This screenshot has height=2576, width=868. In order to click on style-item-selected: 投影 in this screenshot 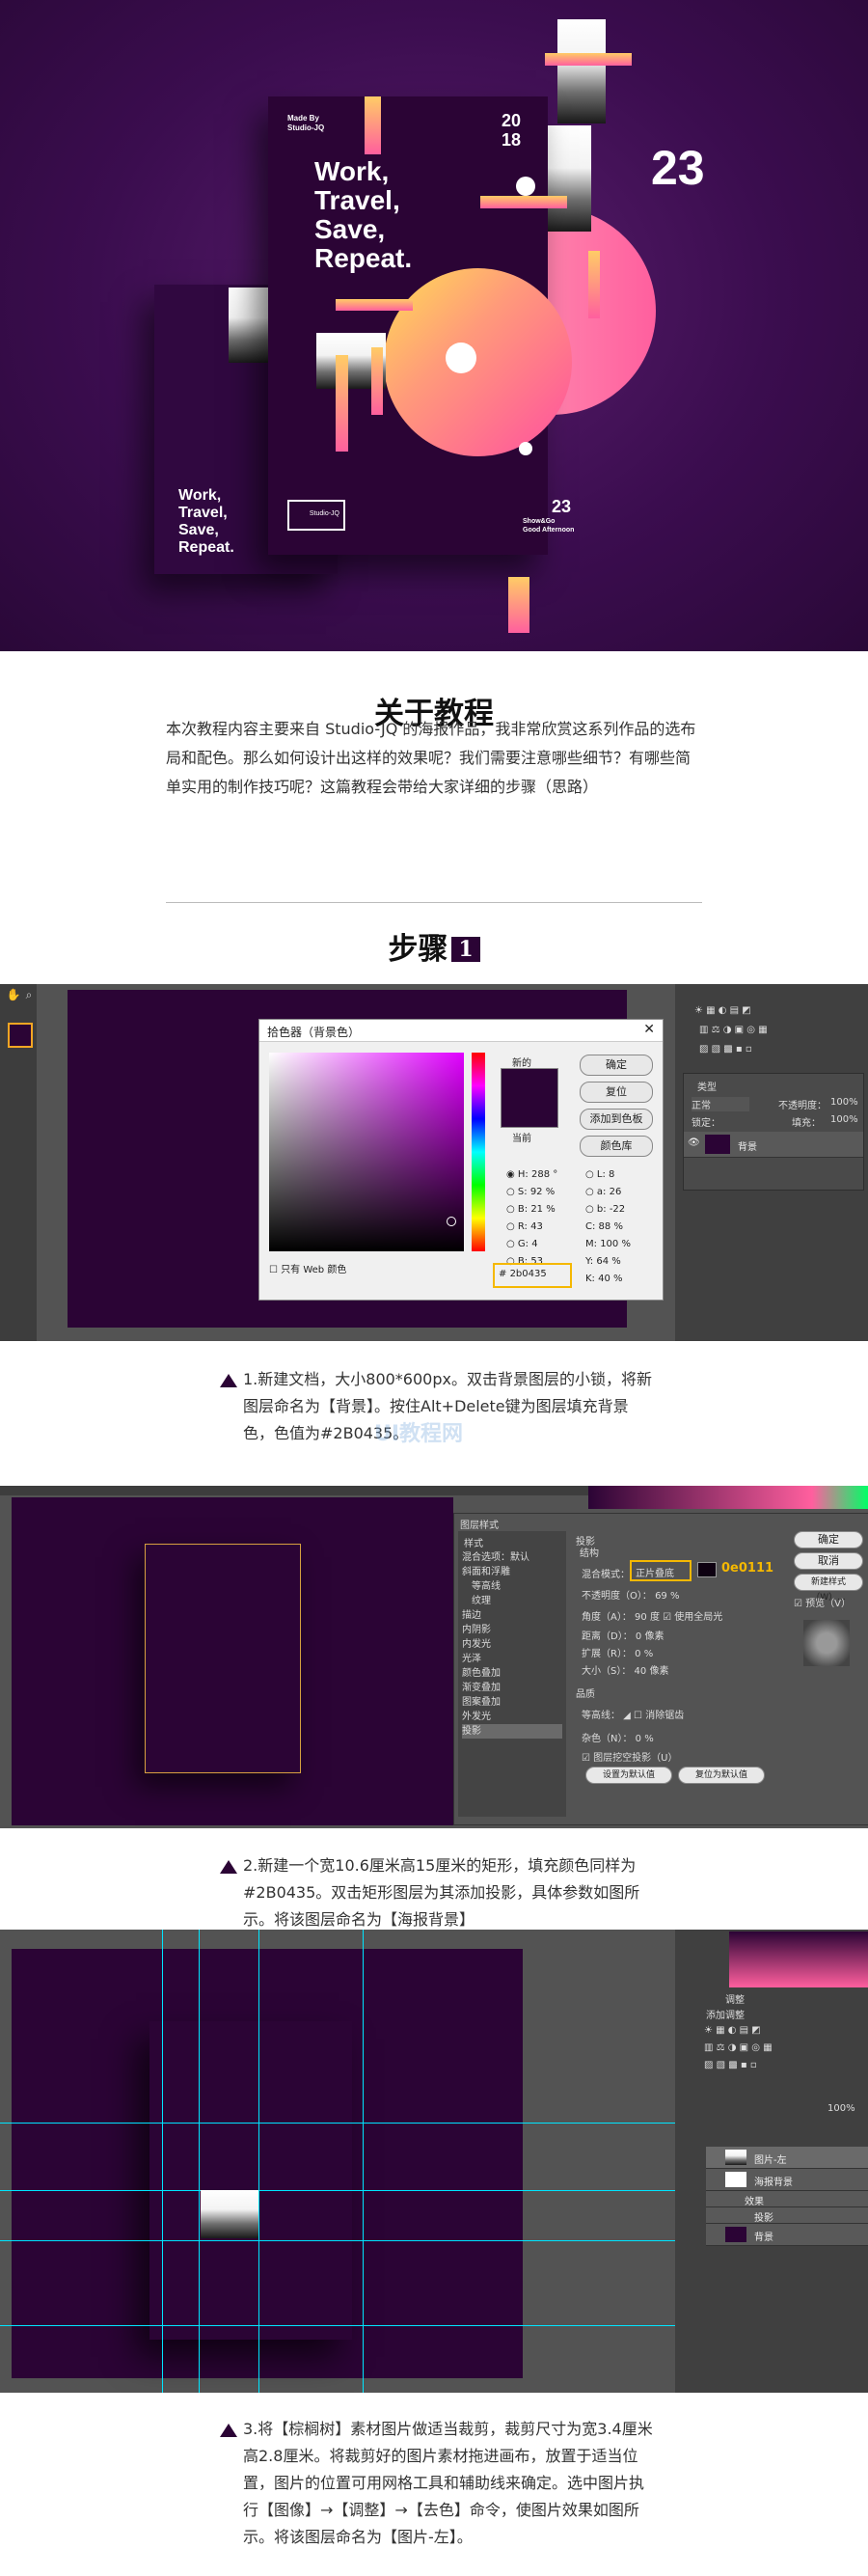, I will do `click(512, 1732)`.